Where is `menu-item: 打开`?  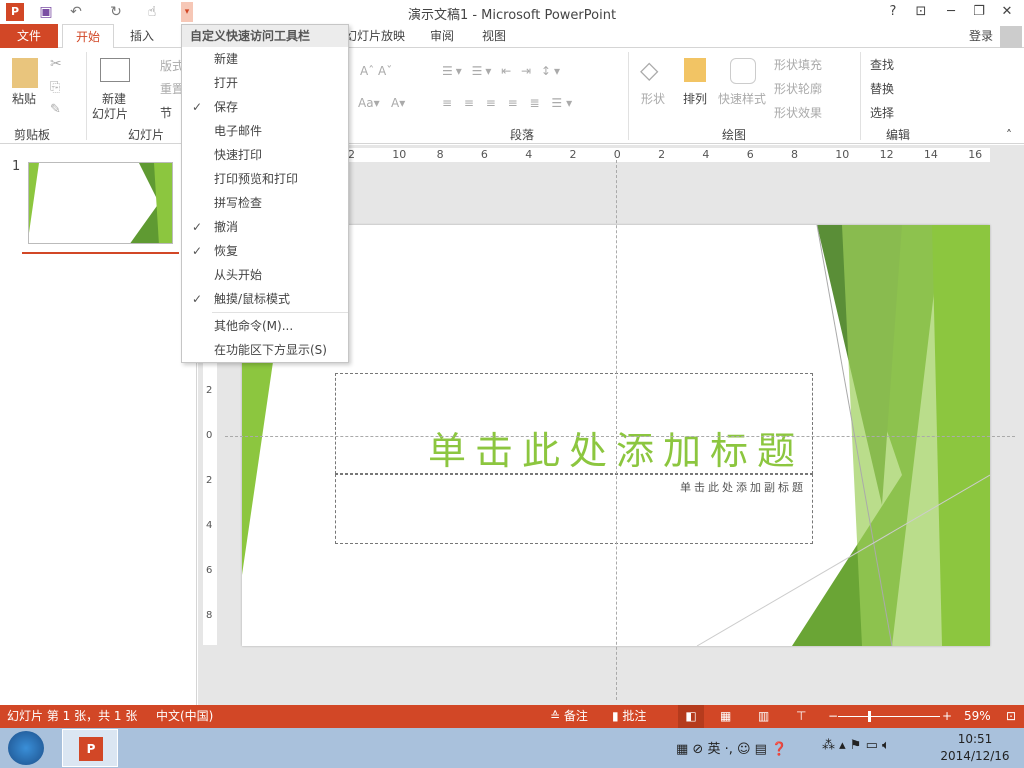
menu-item: 打开 is located at coordinates (265, 83).